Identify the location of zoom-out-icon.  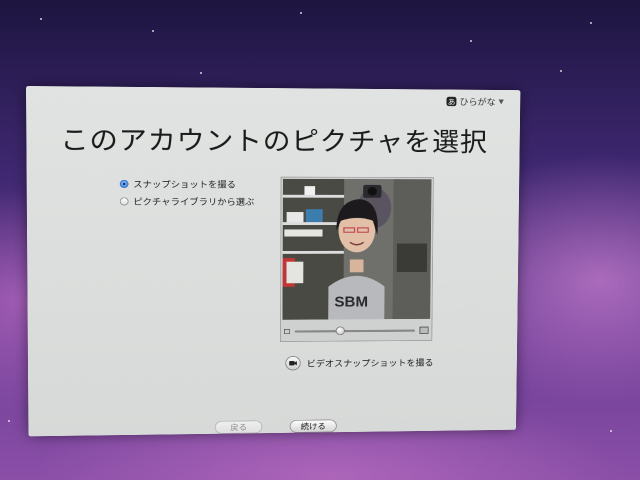
(287, 331).